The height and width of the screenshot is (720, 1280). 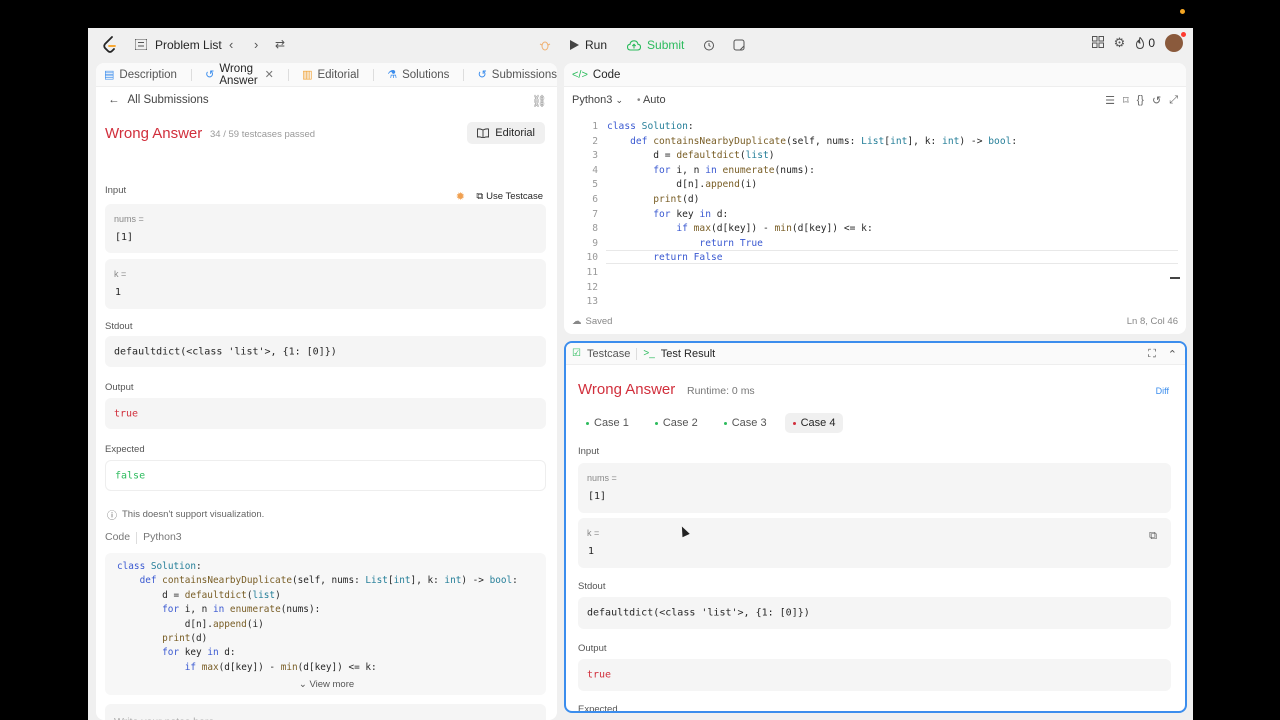 I want to click on tab-editorial: ▥ Editorial, so click(x=331, y=75).